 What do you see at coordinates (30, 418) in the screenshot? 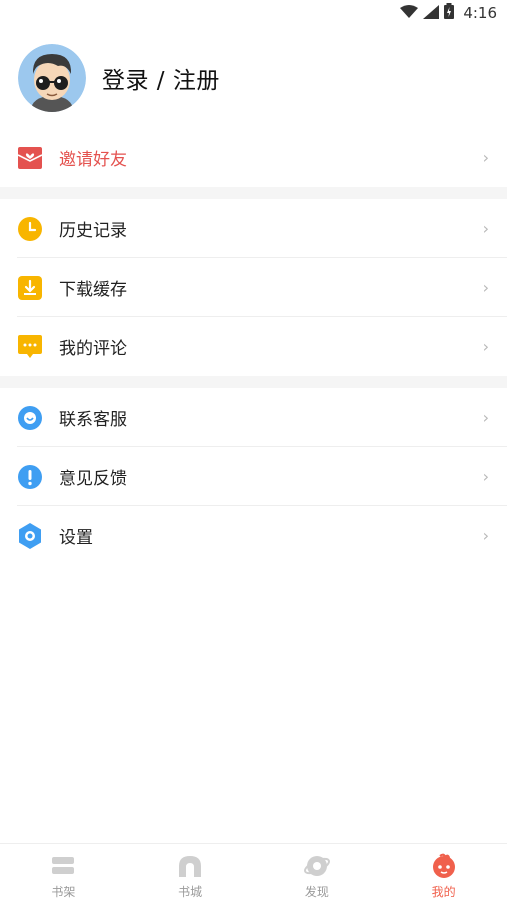
I see `customer-service-icon` at bounding box center [30, 418].